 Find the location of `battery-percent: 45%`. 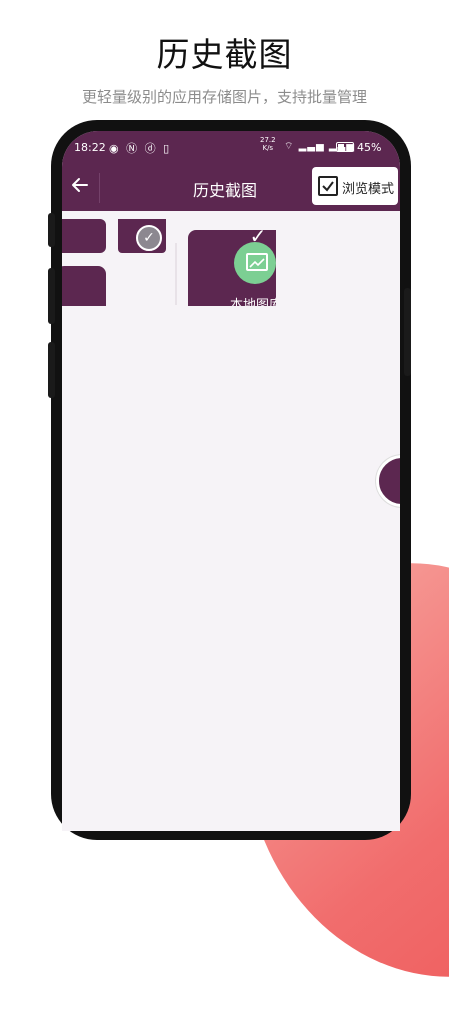

battery-percent: 45% is located at coordinates (369, 147).